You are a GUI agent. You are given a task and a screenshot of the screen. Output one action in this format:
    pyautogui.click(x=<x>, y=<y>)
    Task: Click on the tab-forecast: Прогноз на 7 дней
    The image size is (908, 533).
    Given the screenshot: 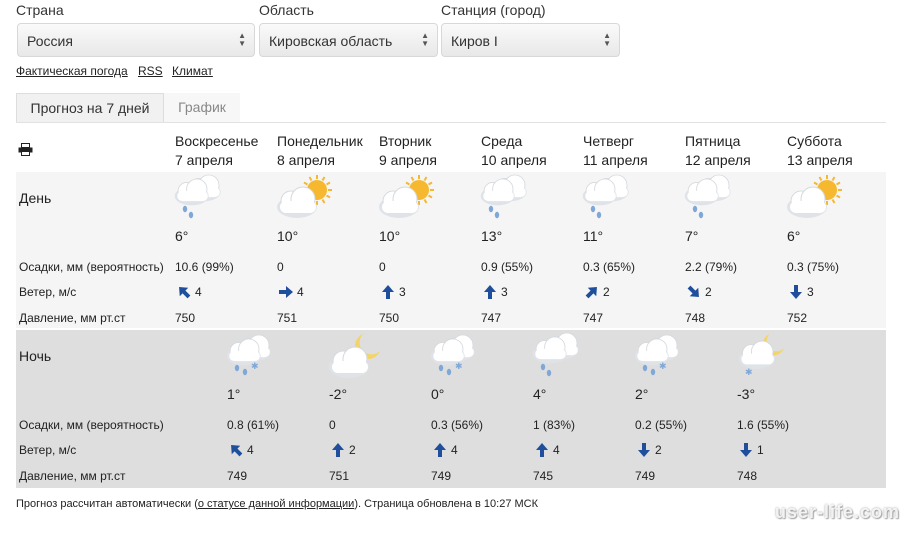 What is the action you would take?
    pyautogui.click(x=90, y=107)
    